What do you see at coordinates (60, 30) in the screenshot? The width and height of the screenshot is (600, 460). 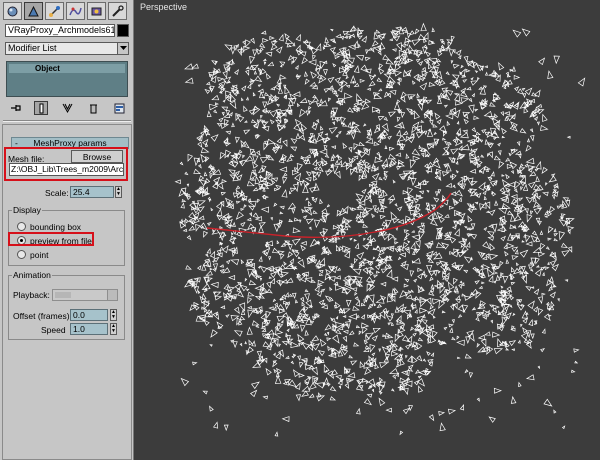 I see `object-name-field: VRayProxy_Archmodels61_02` at bounding box center [60, 30].